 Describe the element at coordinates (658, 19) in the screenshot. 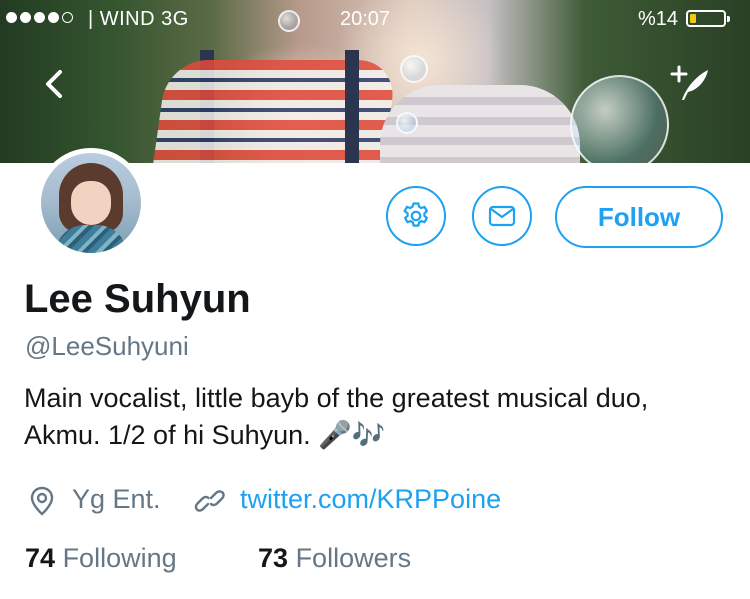

I see `battery-percentage: %14` at that location.